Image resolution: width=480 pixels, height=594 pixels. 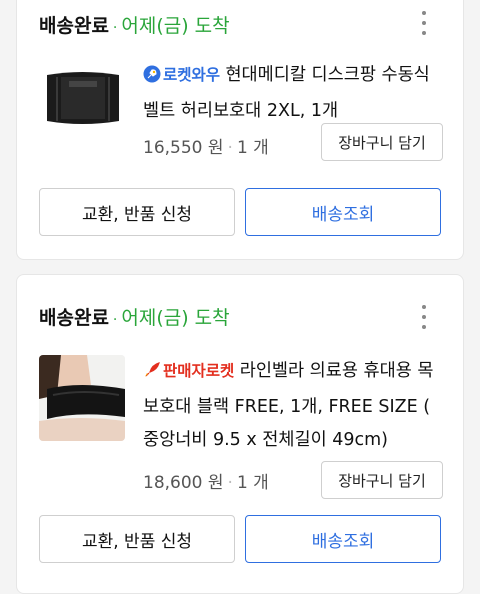 I want to click on price-row: 18,600 원 · 1 개, so click(x=206, y=480).